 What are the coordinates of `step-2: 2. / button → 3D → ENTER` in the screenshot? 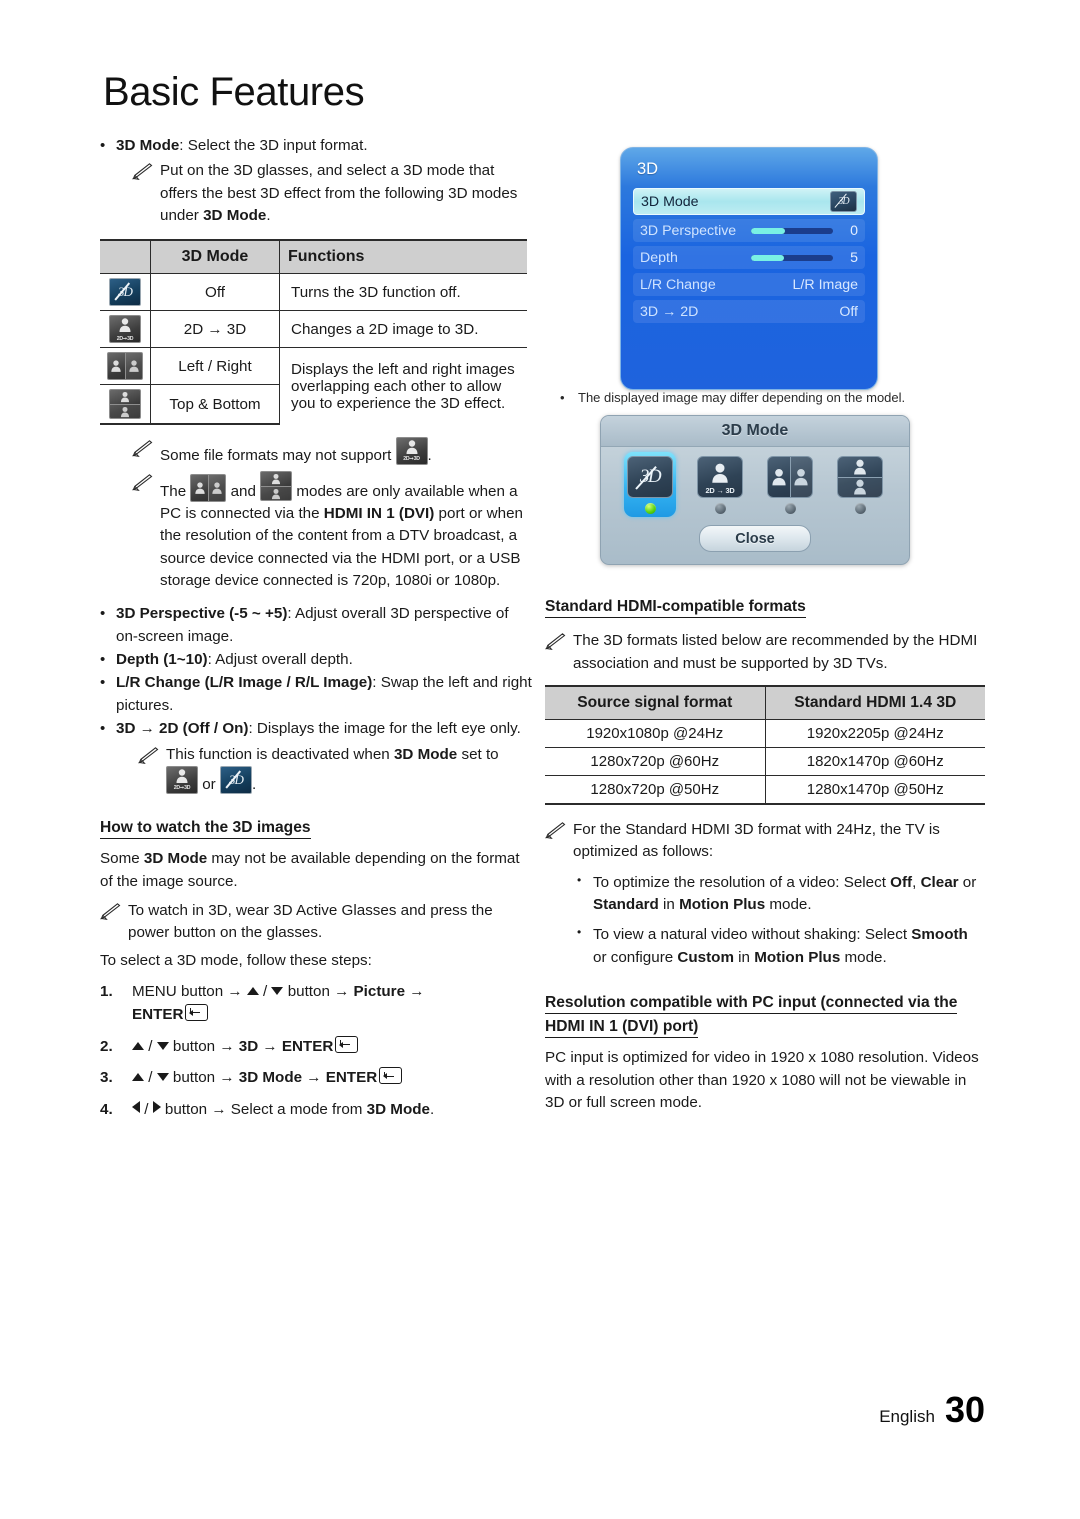 It's located at (316, 1047).